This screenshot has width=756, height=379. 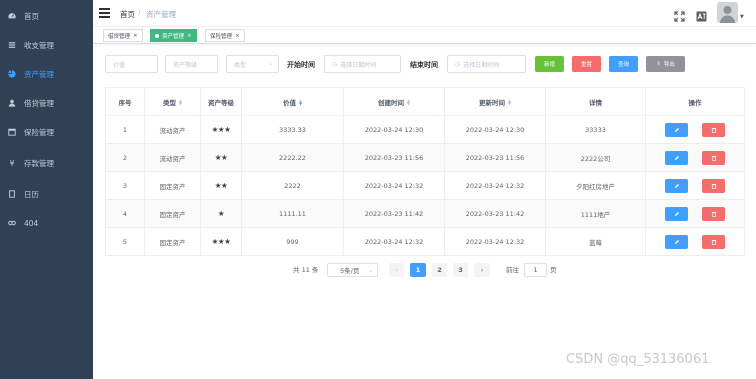 I want to click on hamburger-icon, so click(x=104, y=13).